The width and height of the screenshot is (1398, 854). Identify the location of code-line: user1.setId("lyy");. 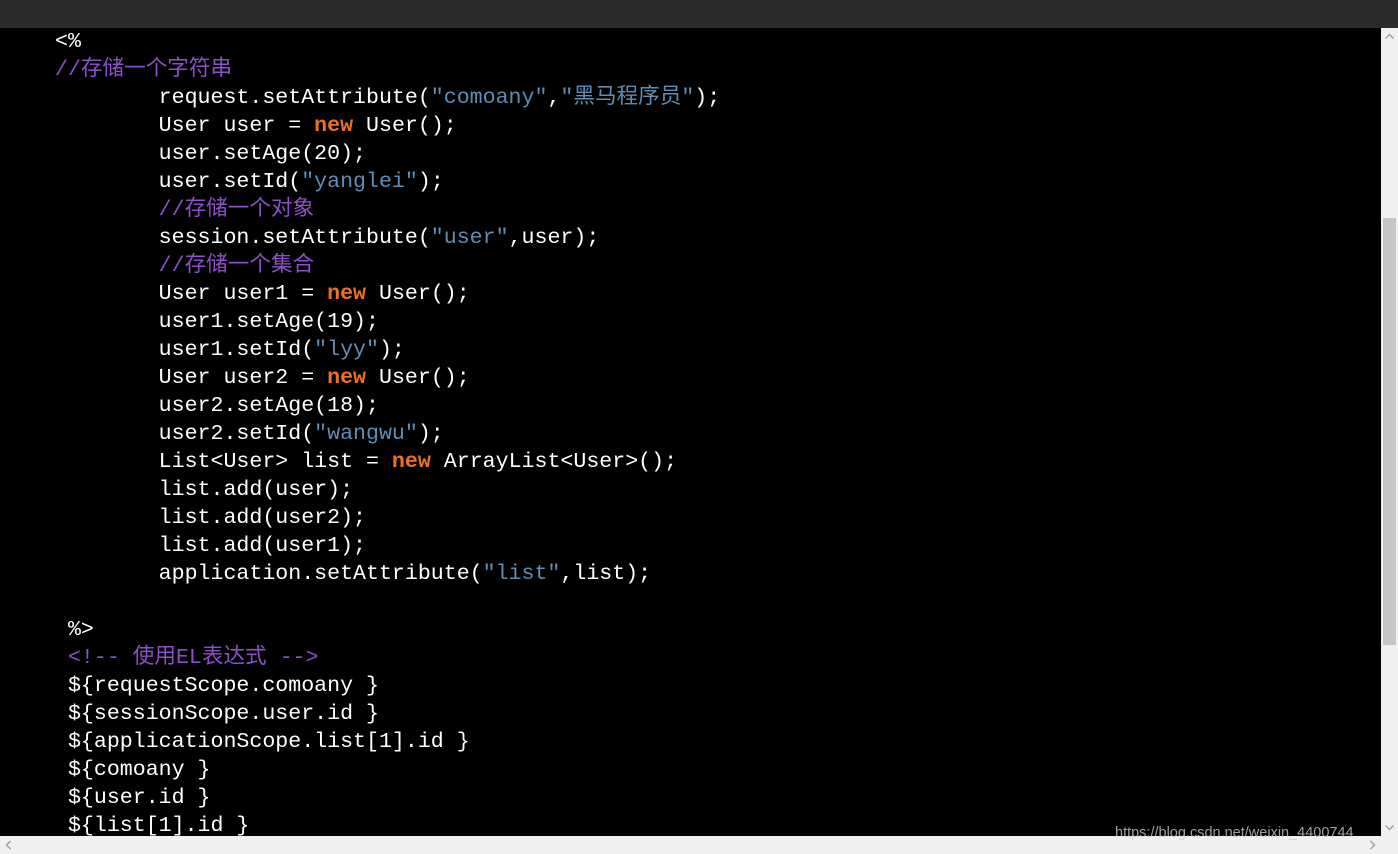
(718, 350).